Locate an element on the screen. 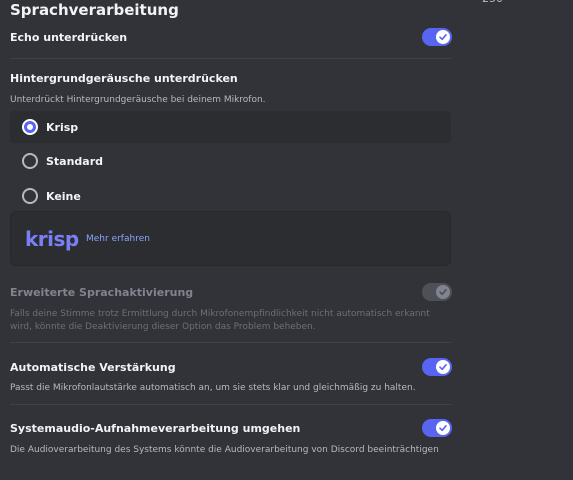 The height and width of the screenshot is (480, 573). automatic-gain-label: Automatische Verstärkung is located at coordinates (93, 367).